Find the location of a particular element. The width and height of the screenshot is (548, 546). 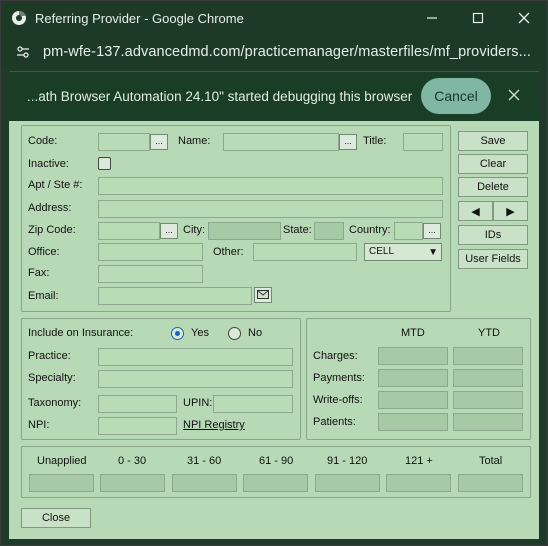

chevron-down-icon: ▼ is located at coordinates (433, 252).